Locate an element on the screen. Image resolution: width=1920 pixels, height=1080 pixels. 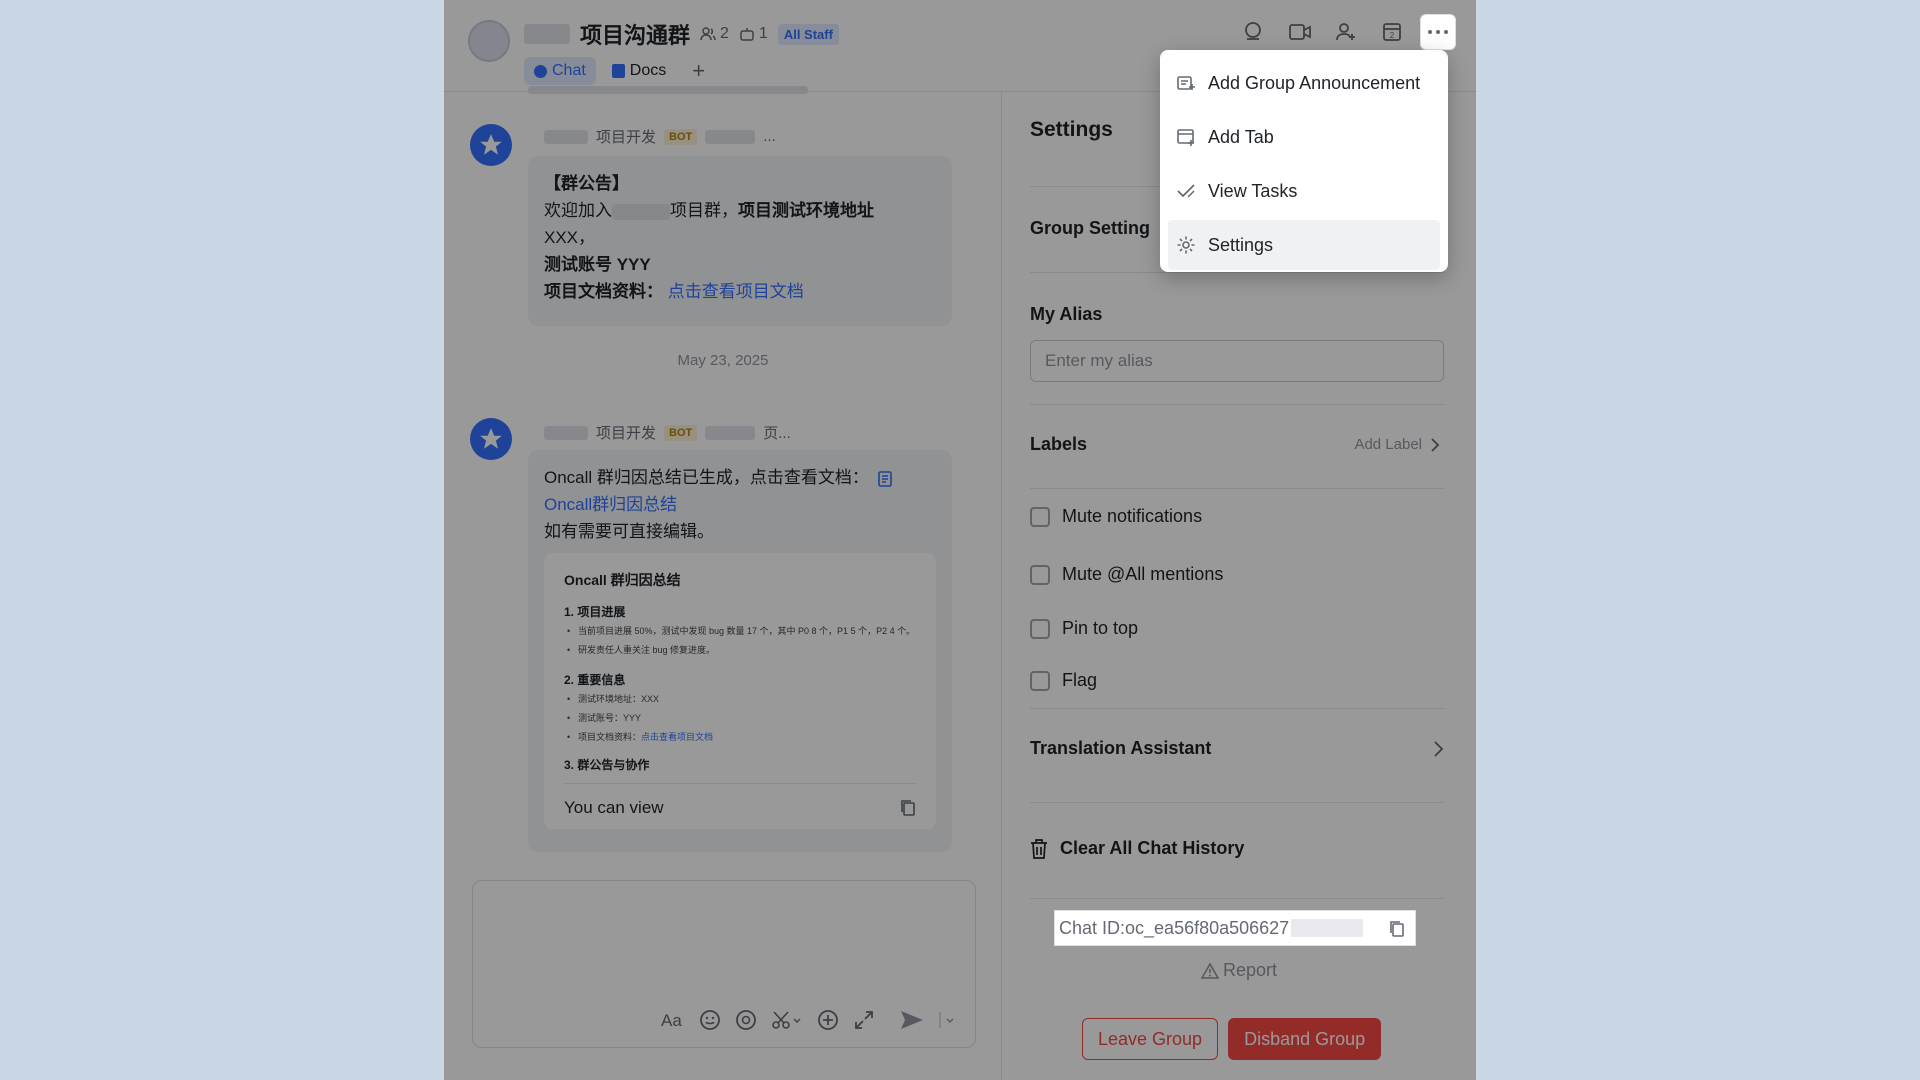
menu-item-view-tasks: View Tasks is located at coordinates (1304, 191).